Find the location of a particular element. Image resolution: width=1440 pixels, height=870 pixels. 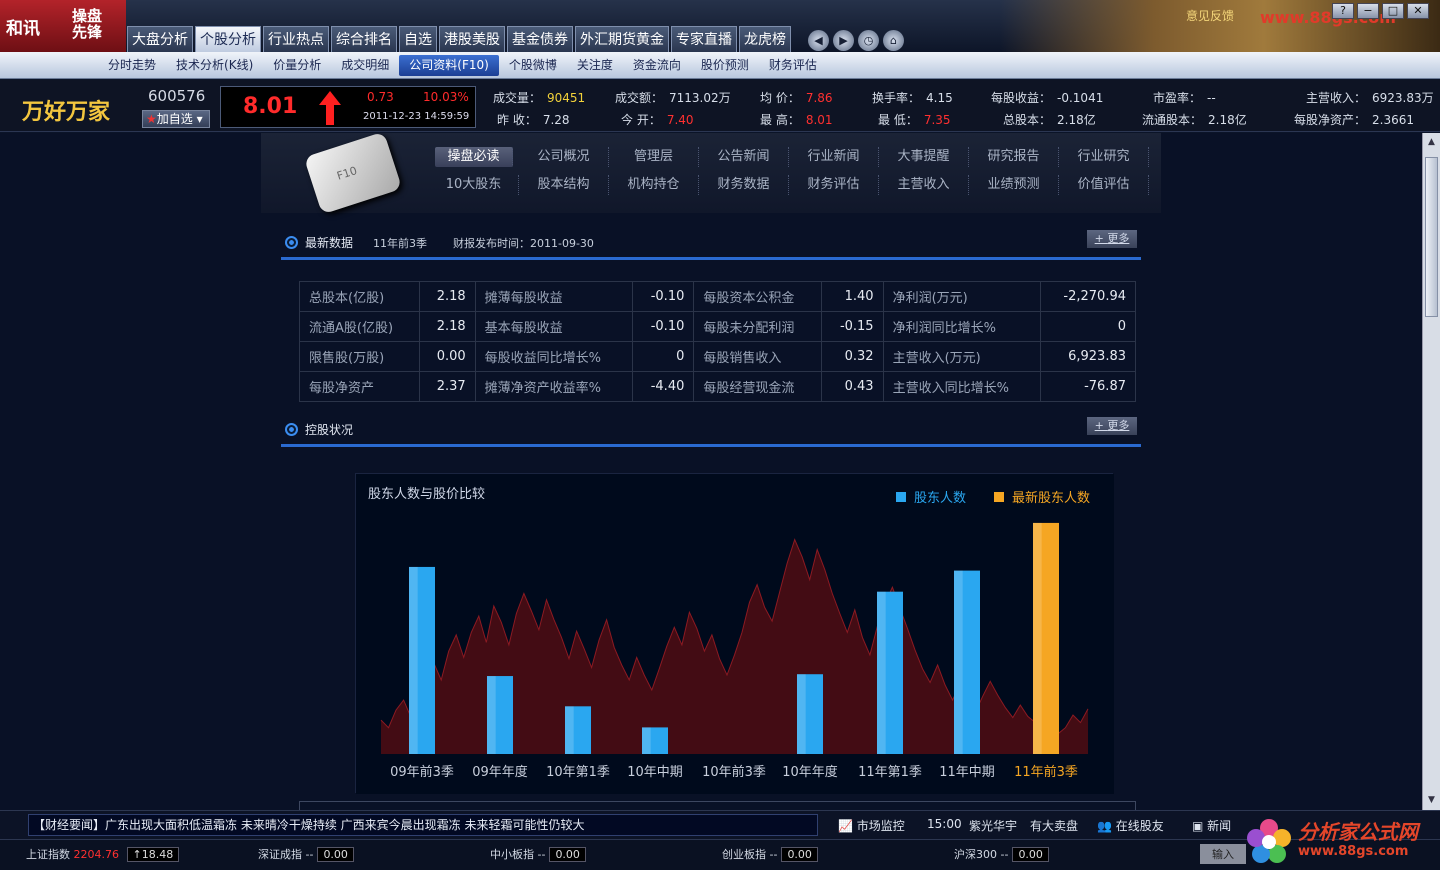

f10-menu-item: 行业研究 is located at coordinates (1104, 157).